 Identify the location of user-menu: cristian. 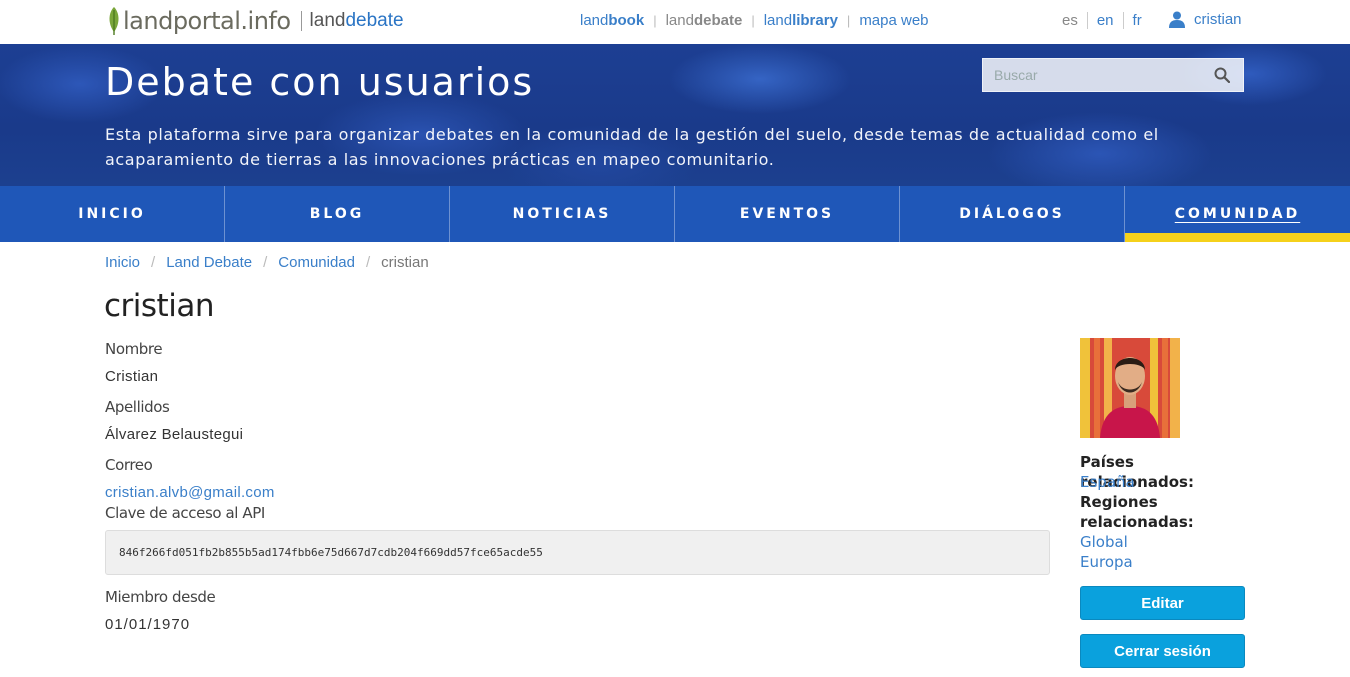
(1205, 19).